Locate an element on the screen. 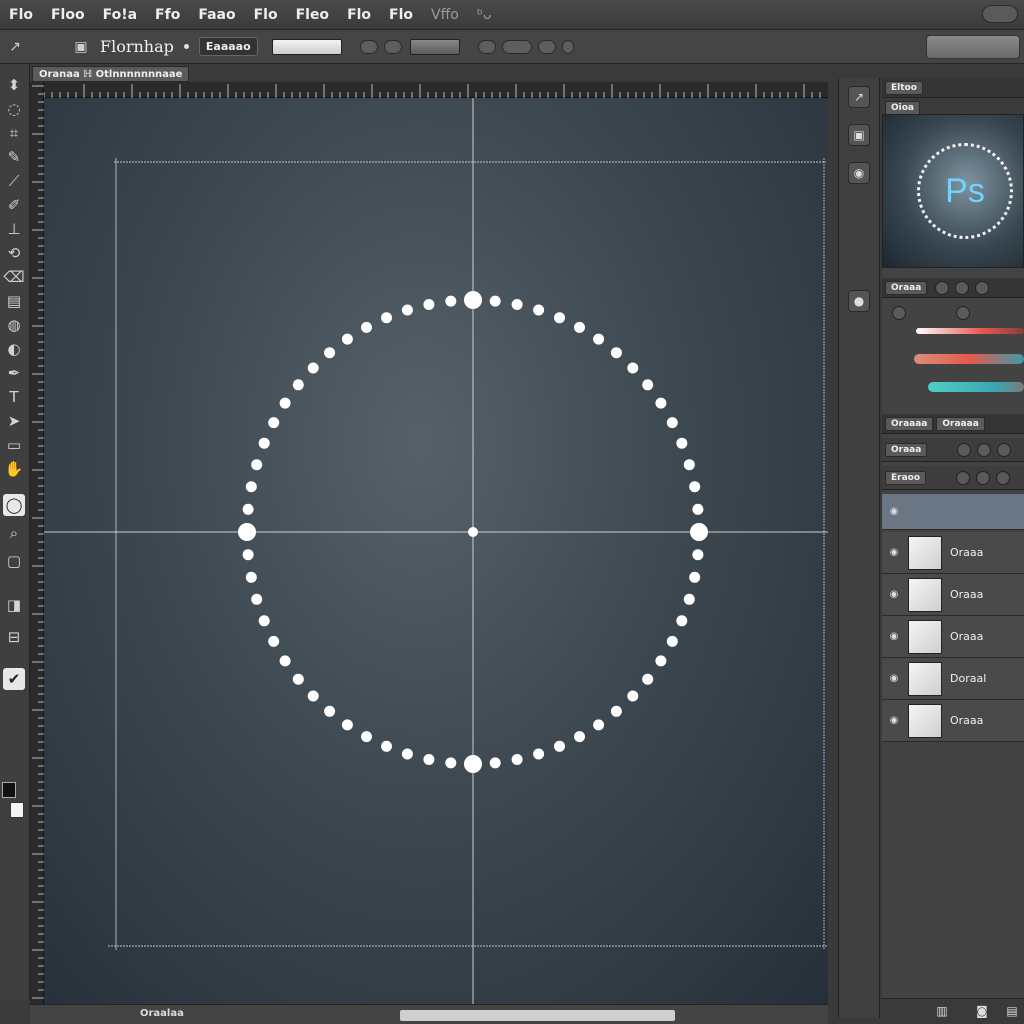 The width and height of the screenshot is (1024, 1024). layer-row-active: ◉ is located at coordinates (953, 512).